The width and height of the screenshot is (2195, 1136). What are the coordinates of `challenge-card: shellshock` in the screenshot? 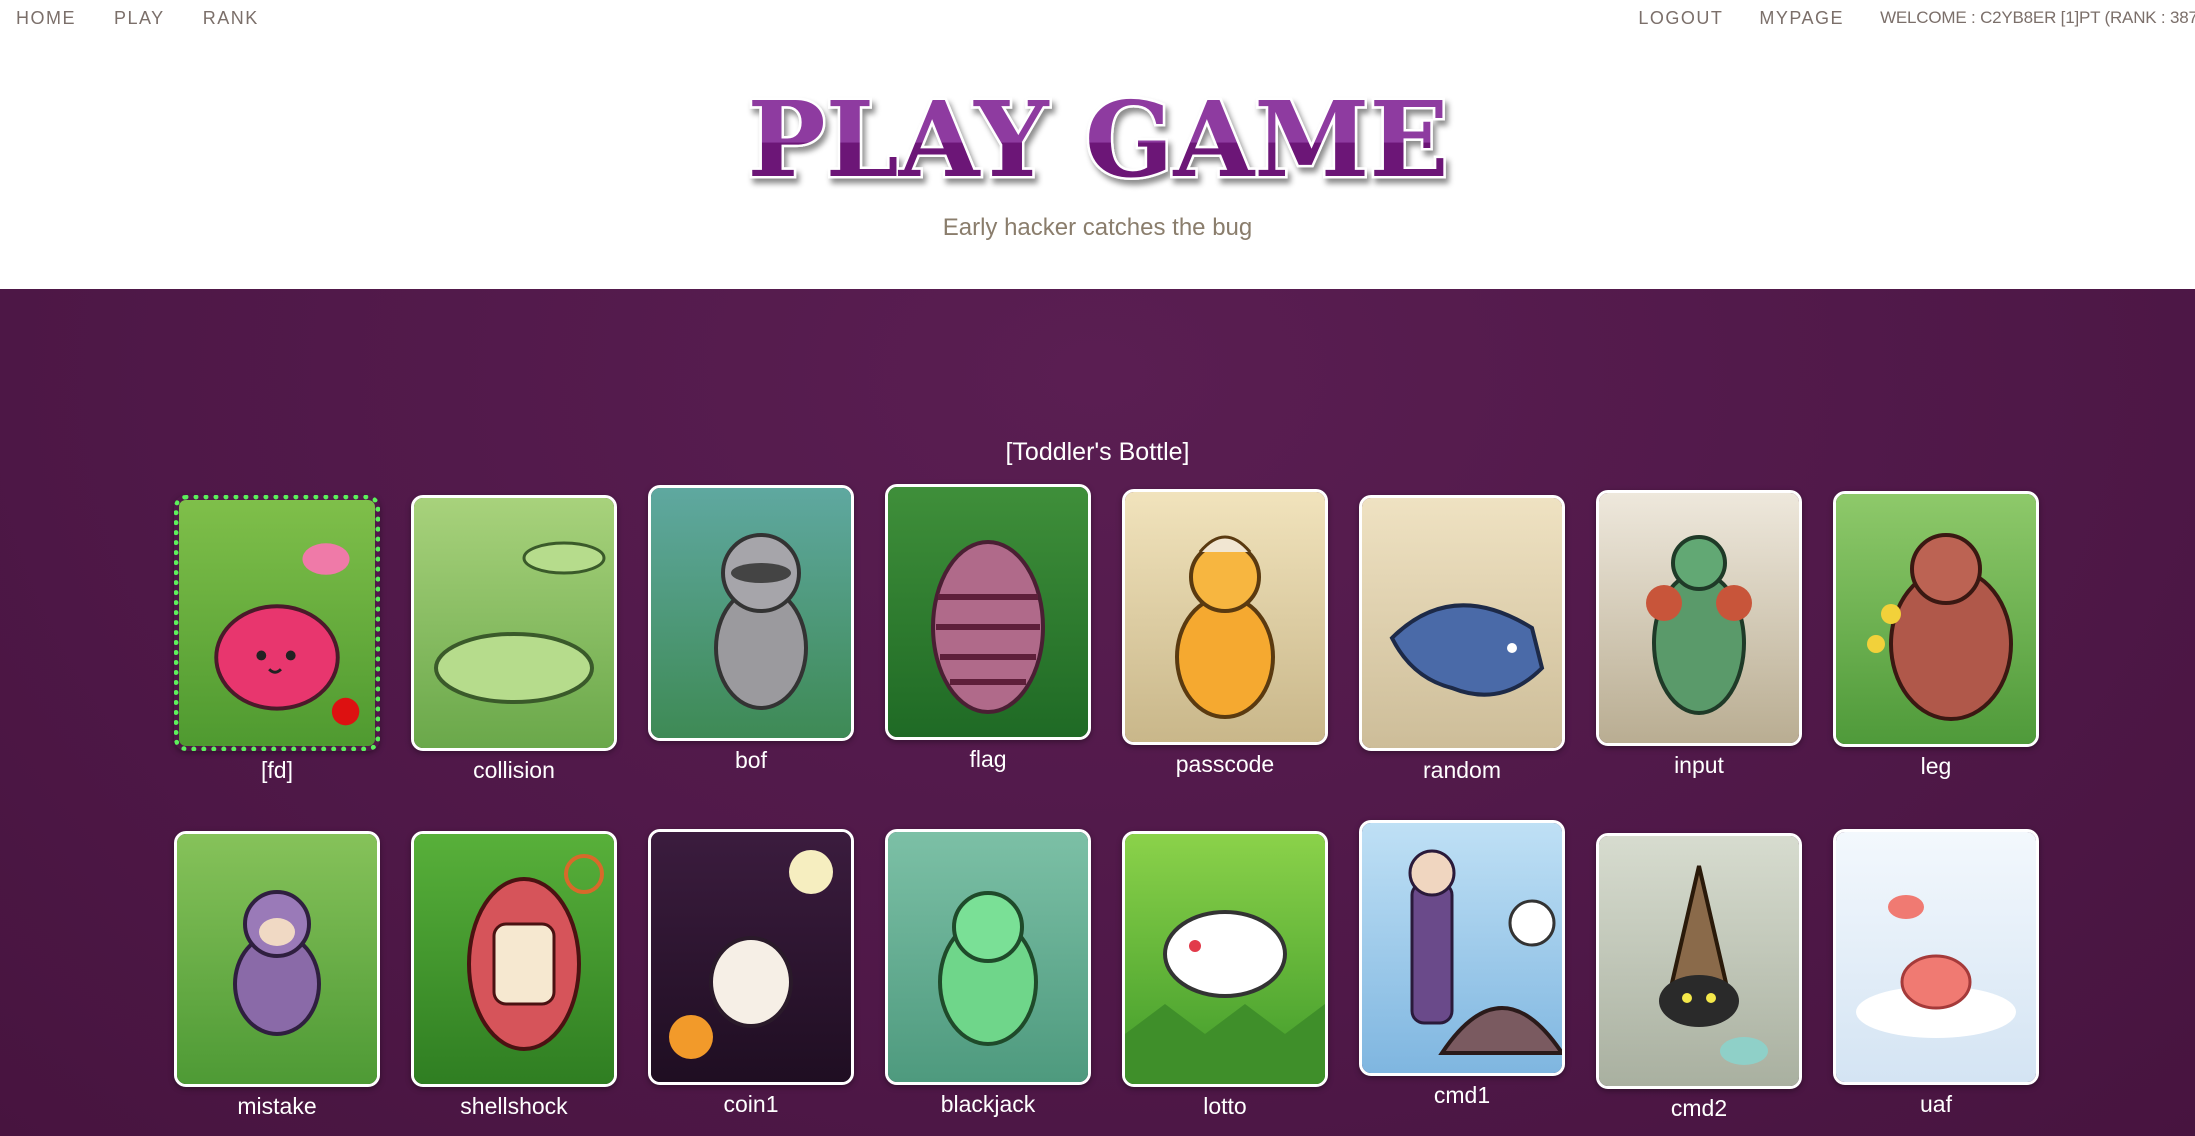 It's located at (514, 975).